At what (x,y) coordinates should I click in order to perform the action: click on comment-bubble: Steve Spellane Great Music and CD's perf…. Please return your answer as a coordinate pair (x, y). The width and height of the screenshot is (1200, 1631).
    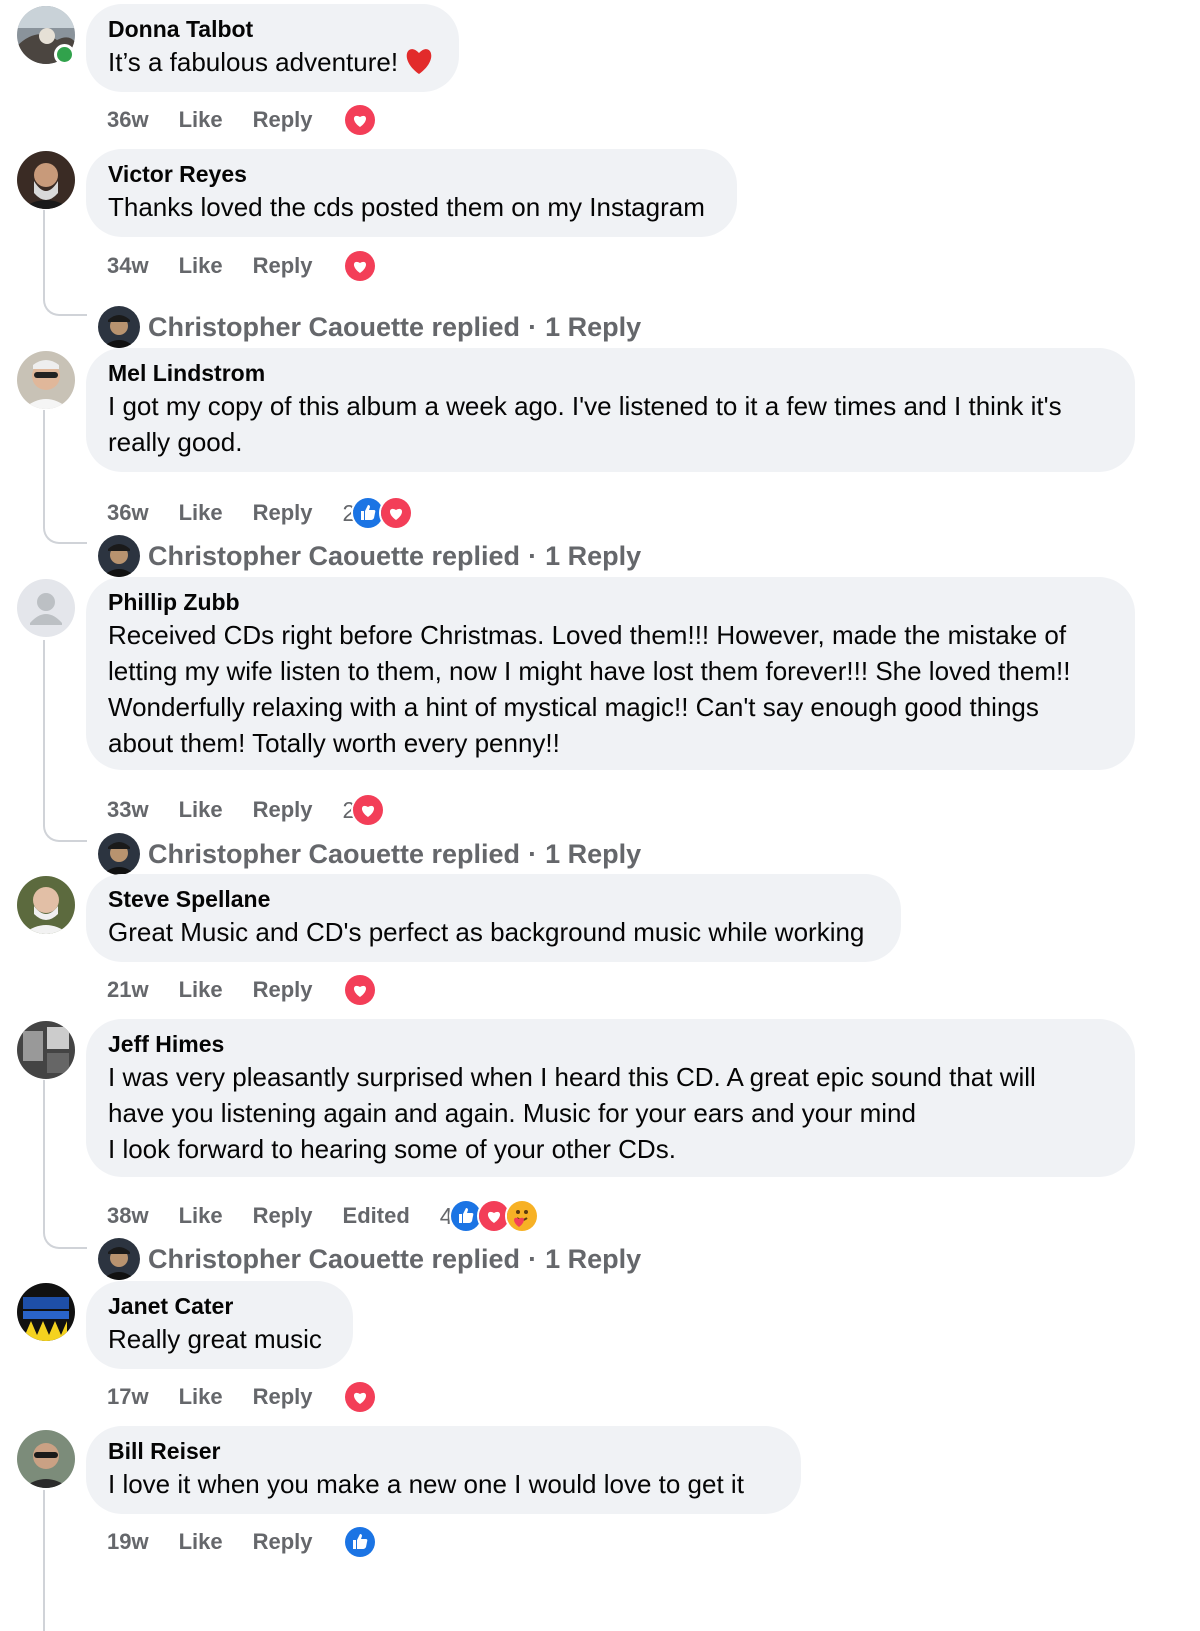
    Looking at the image, I should click on (493, 918).